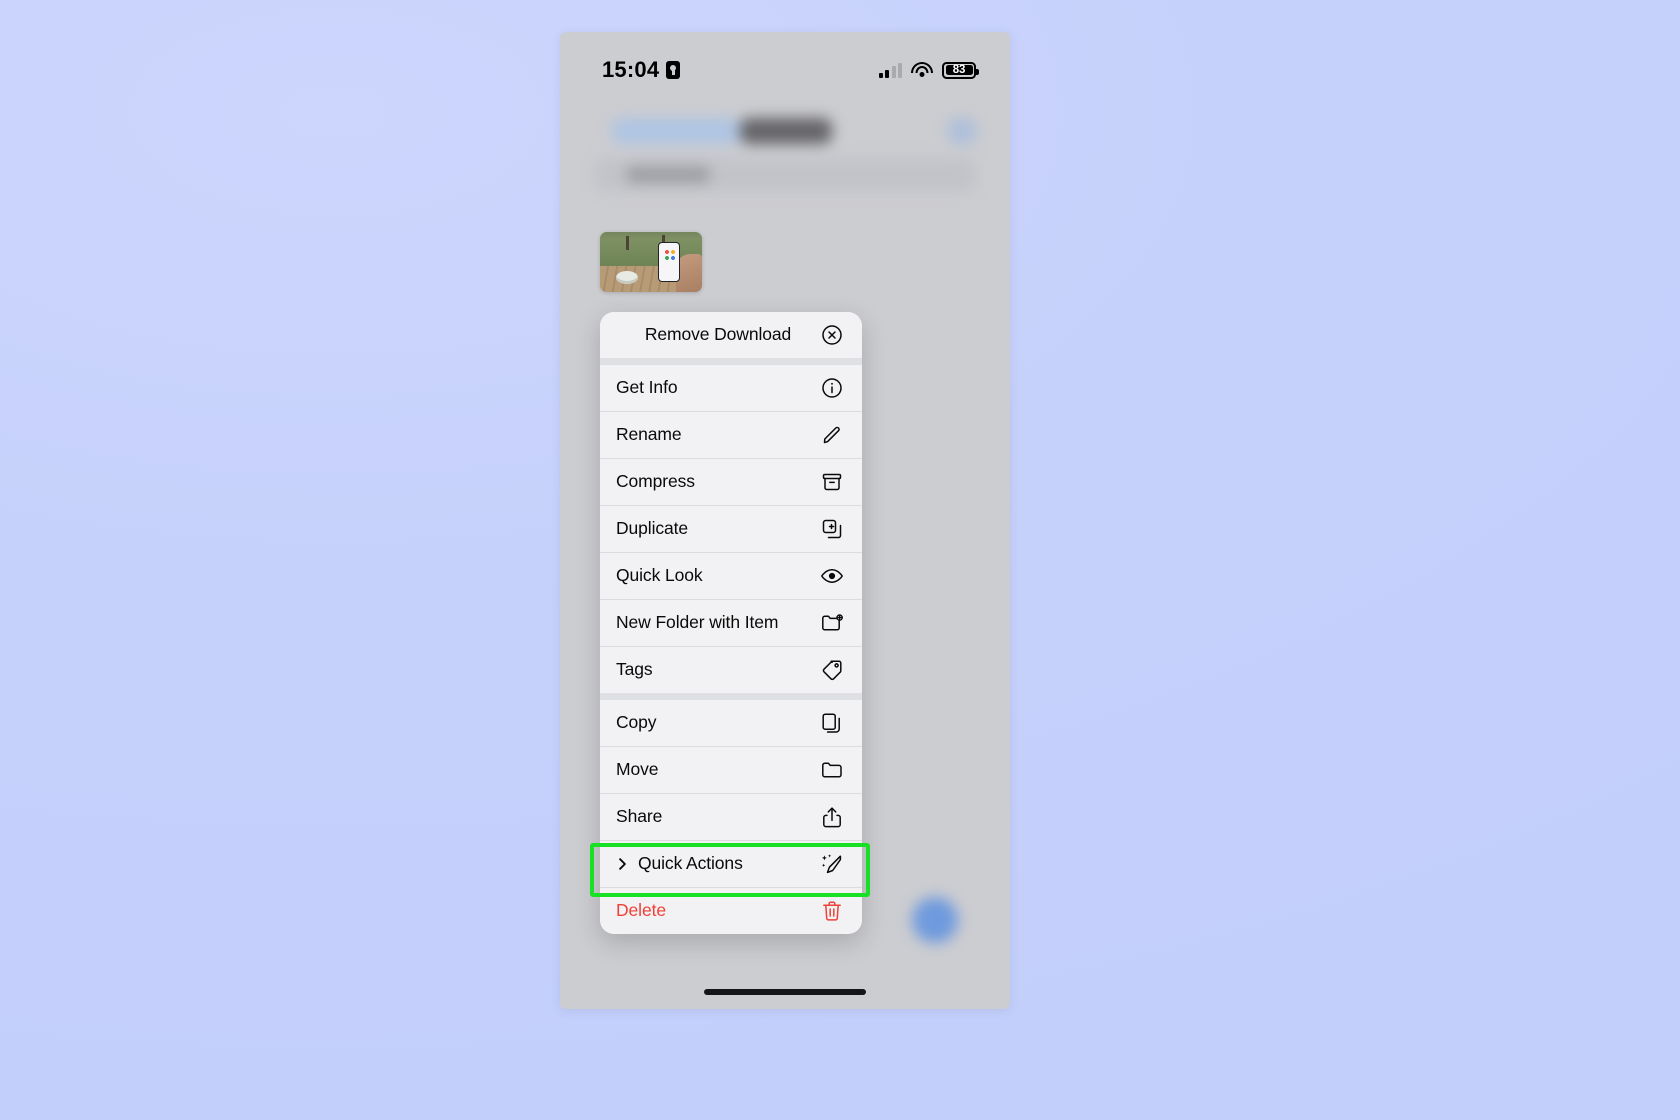  What do you see at coordinates (676, 131) in the screenshot?
I see `blurred-back-button` at bounding box center [676, 131].